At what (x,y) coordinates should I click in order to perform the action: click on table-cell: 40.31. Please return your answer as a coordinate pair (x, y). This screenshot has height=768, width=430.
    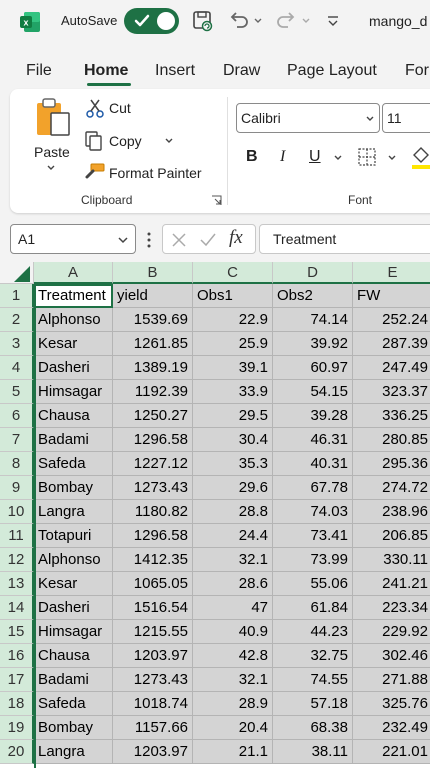
    Looking at the image, I should click on (313, 464).